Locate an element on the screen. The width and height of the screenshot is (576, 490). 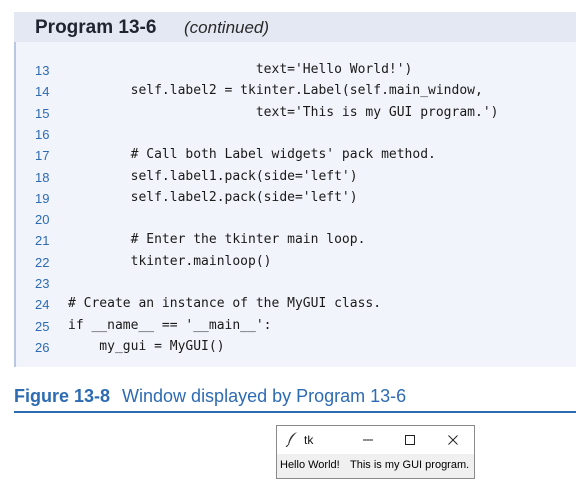
code-text: self.label1.pack(side='left') is located at coordinates (213, 176).